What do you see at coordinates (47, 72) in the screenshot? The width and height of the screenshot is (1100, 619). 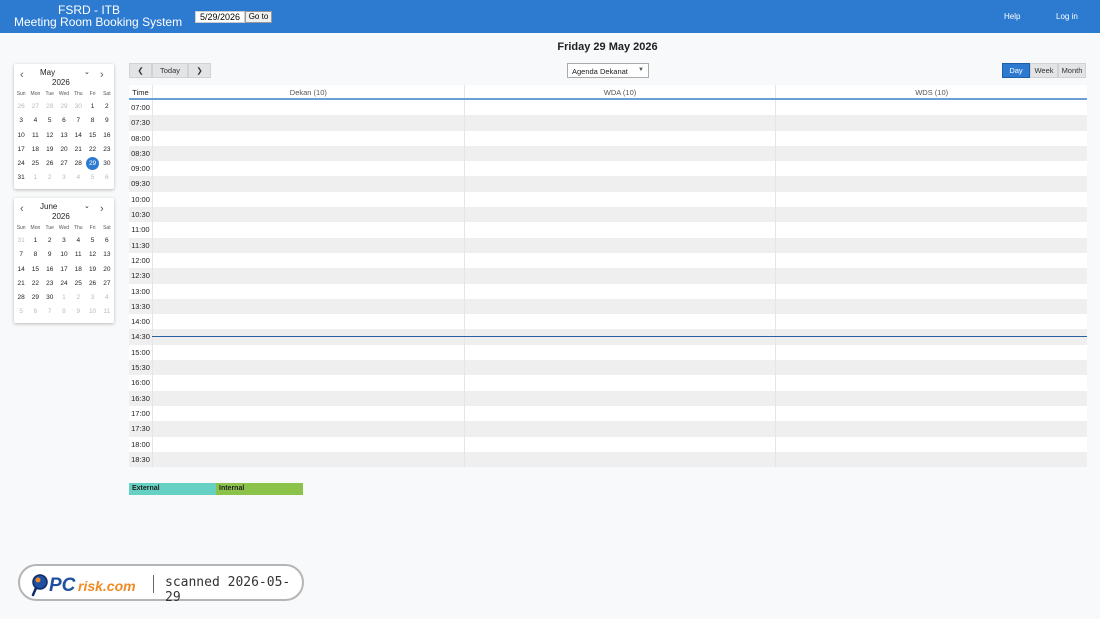 I see `mini-calendar-month: May` at bounding box center [47, 72].